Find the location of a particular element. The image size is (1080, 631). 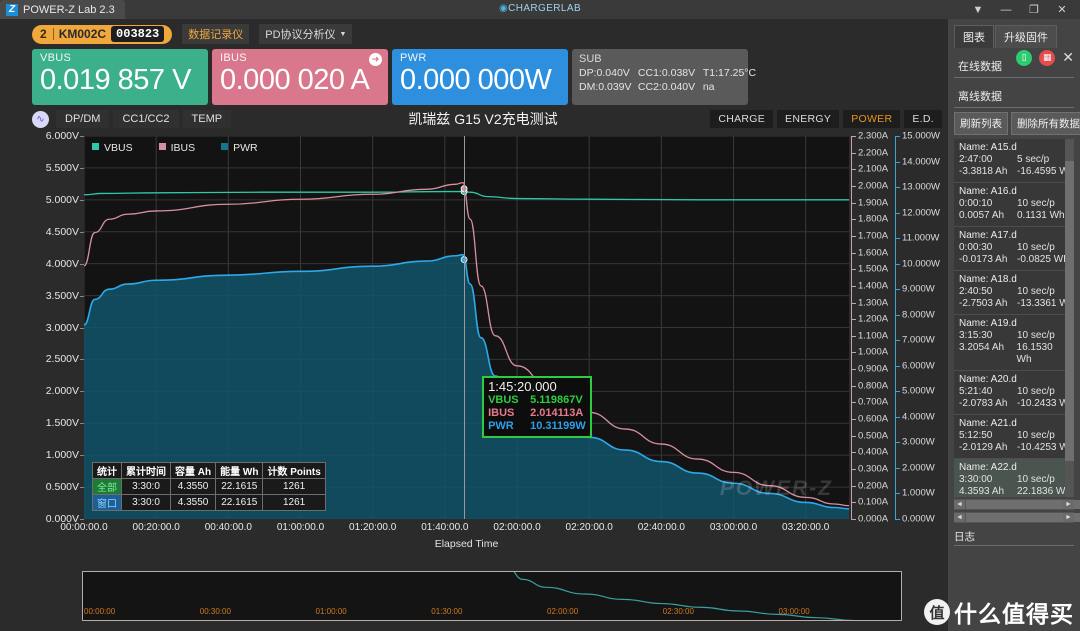

list-item-time: 5:21:40 is located at coordinates (976, 391).